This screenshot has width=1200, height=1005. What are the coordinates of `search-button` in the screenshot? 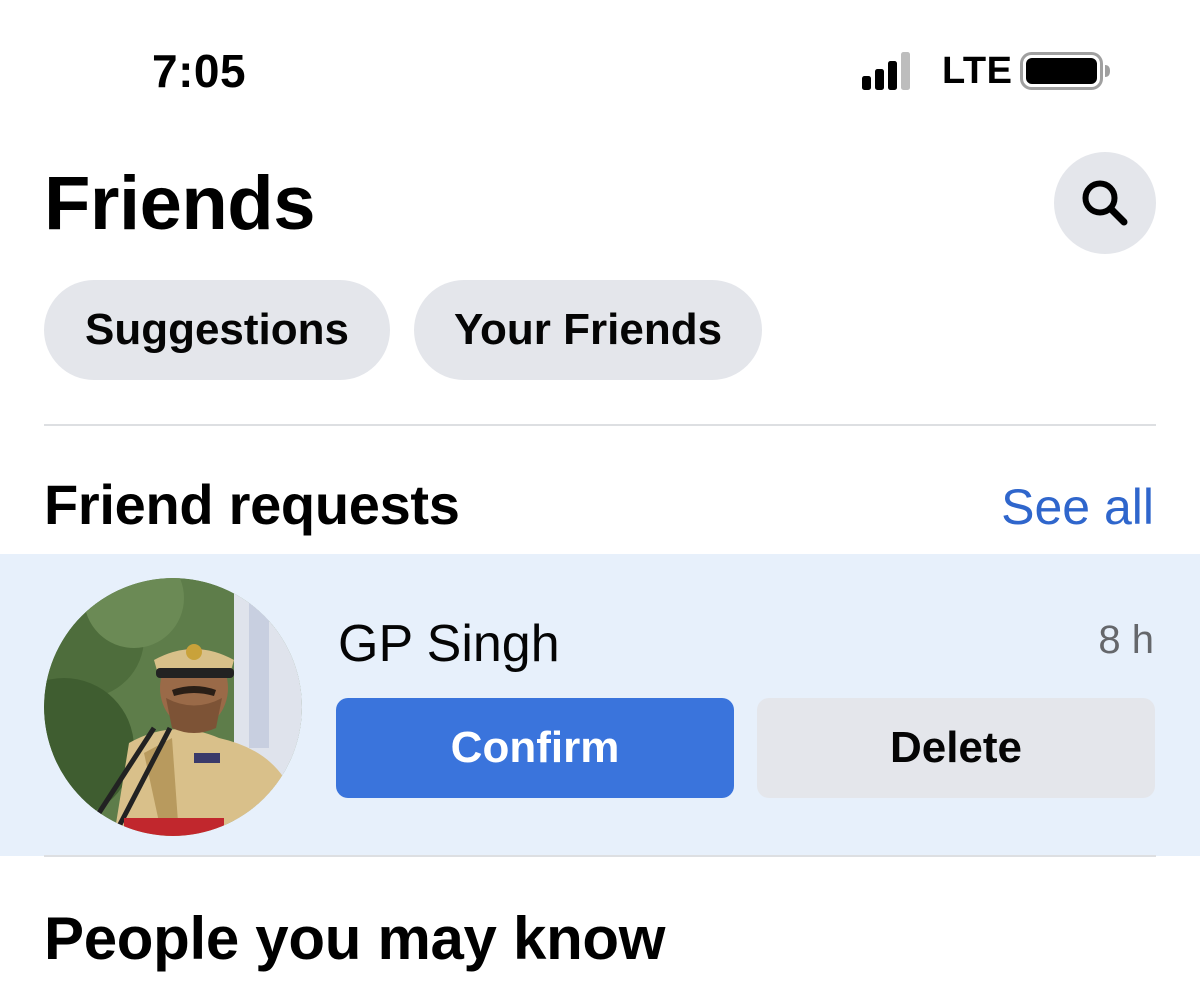 It's located at (1105, 203).